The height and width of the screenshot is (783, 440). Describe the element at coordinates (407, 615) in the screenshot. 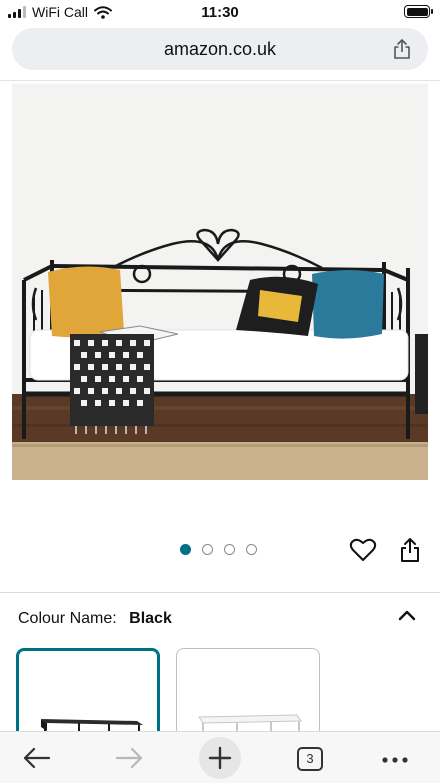

I see `chevron-up-icon` at that location.